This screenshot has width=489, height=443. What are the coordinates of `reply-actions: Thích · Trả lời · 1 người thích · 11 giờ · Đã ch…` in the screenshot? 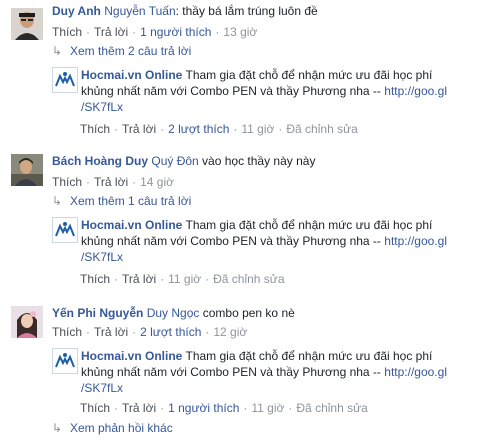 It's located at (224, 408).